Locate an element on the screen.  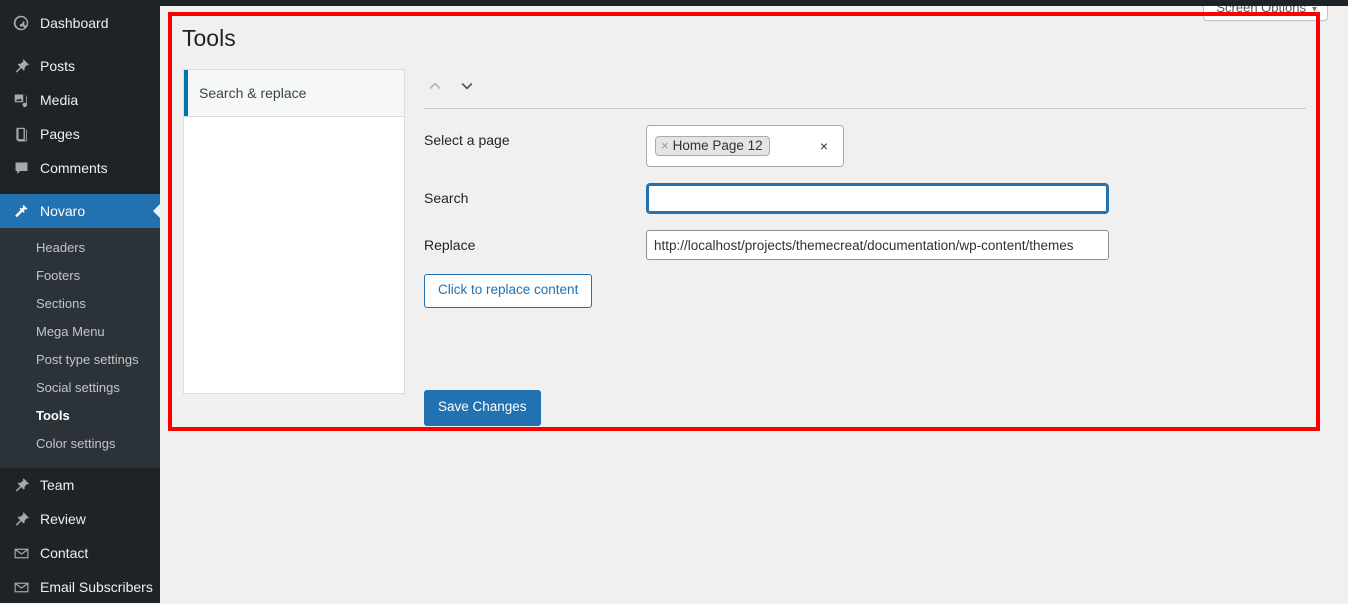
sidebar-item-dashboard: Dashboard is located at coordinates (80, 23).